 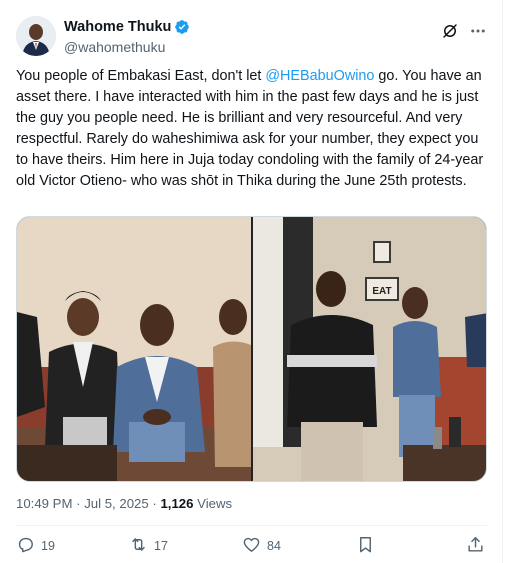 What do you see at coordinates (141, 546) in the screenshot?
I see `repost-icon` at bounding box center [141, 546].